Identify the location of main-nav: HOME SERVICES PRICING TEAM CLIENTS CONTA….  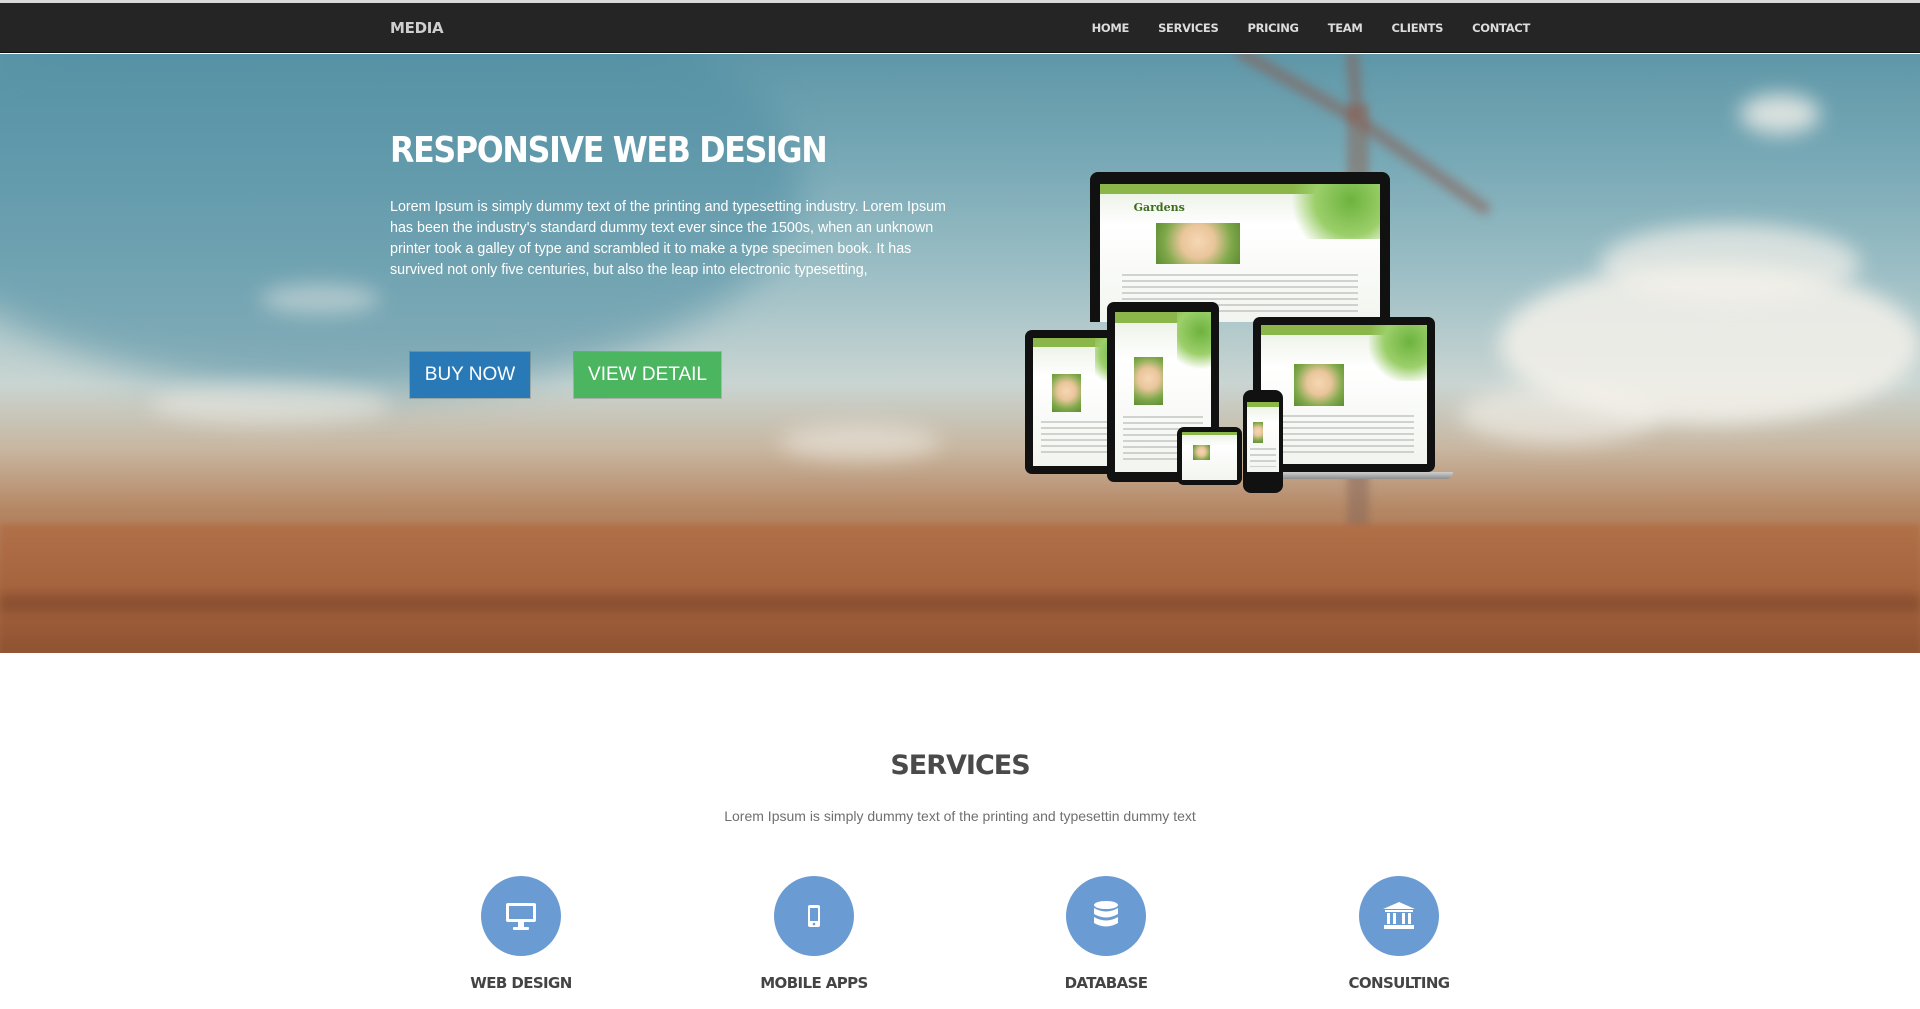
(1297, 28).